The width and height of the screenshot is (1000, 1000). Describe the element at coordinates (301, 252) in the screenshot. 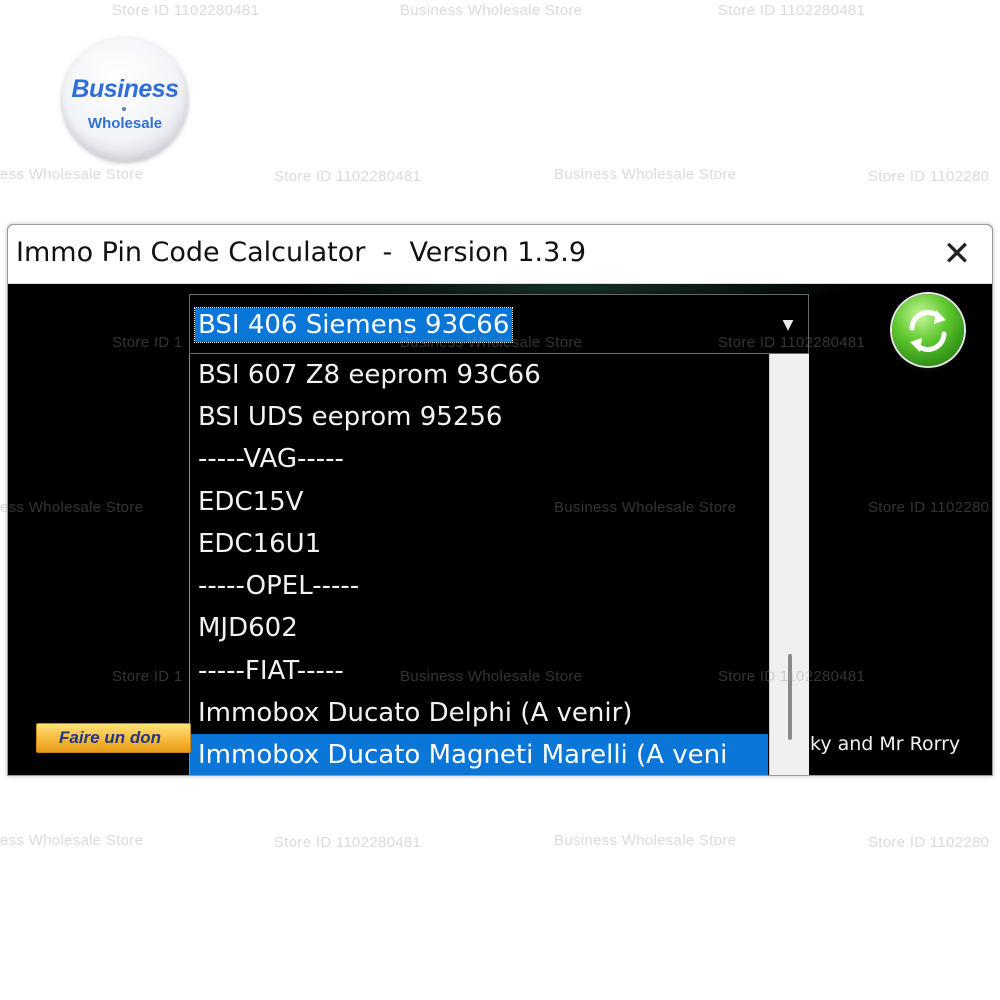

I see `window-title: Immo Pin Code Calculator - Version 1.3.9` at that location.